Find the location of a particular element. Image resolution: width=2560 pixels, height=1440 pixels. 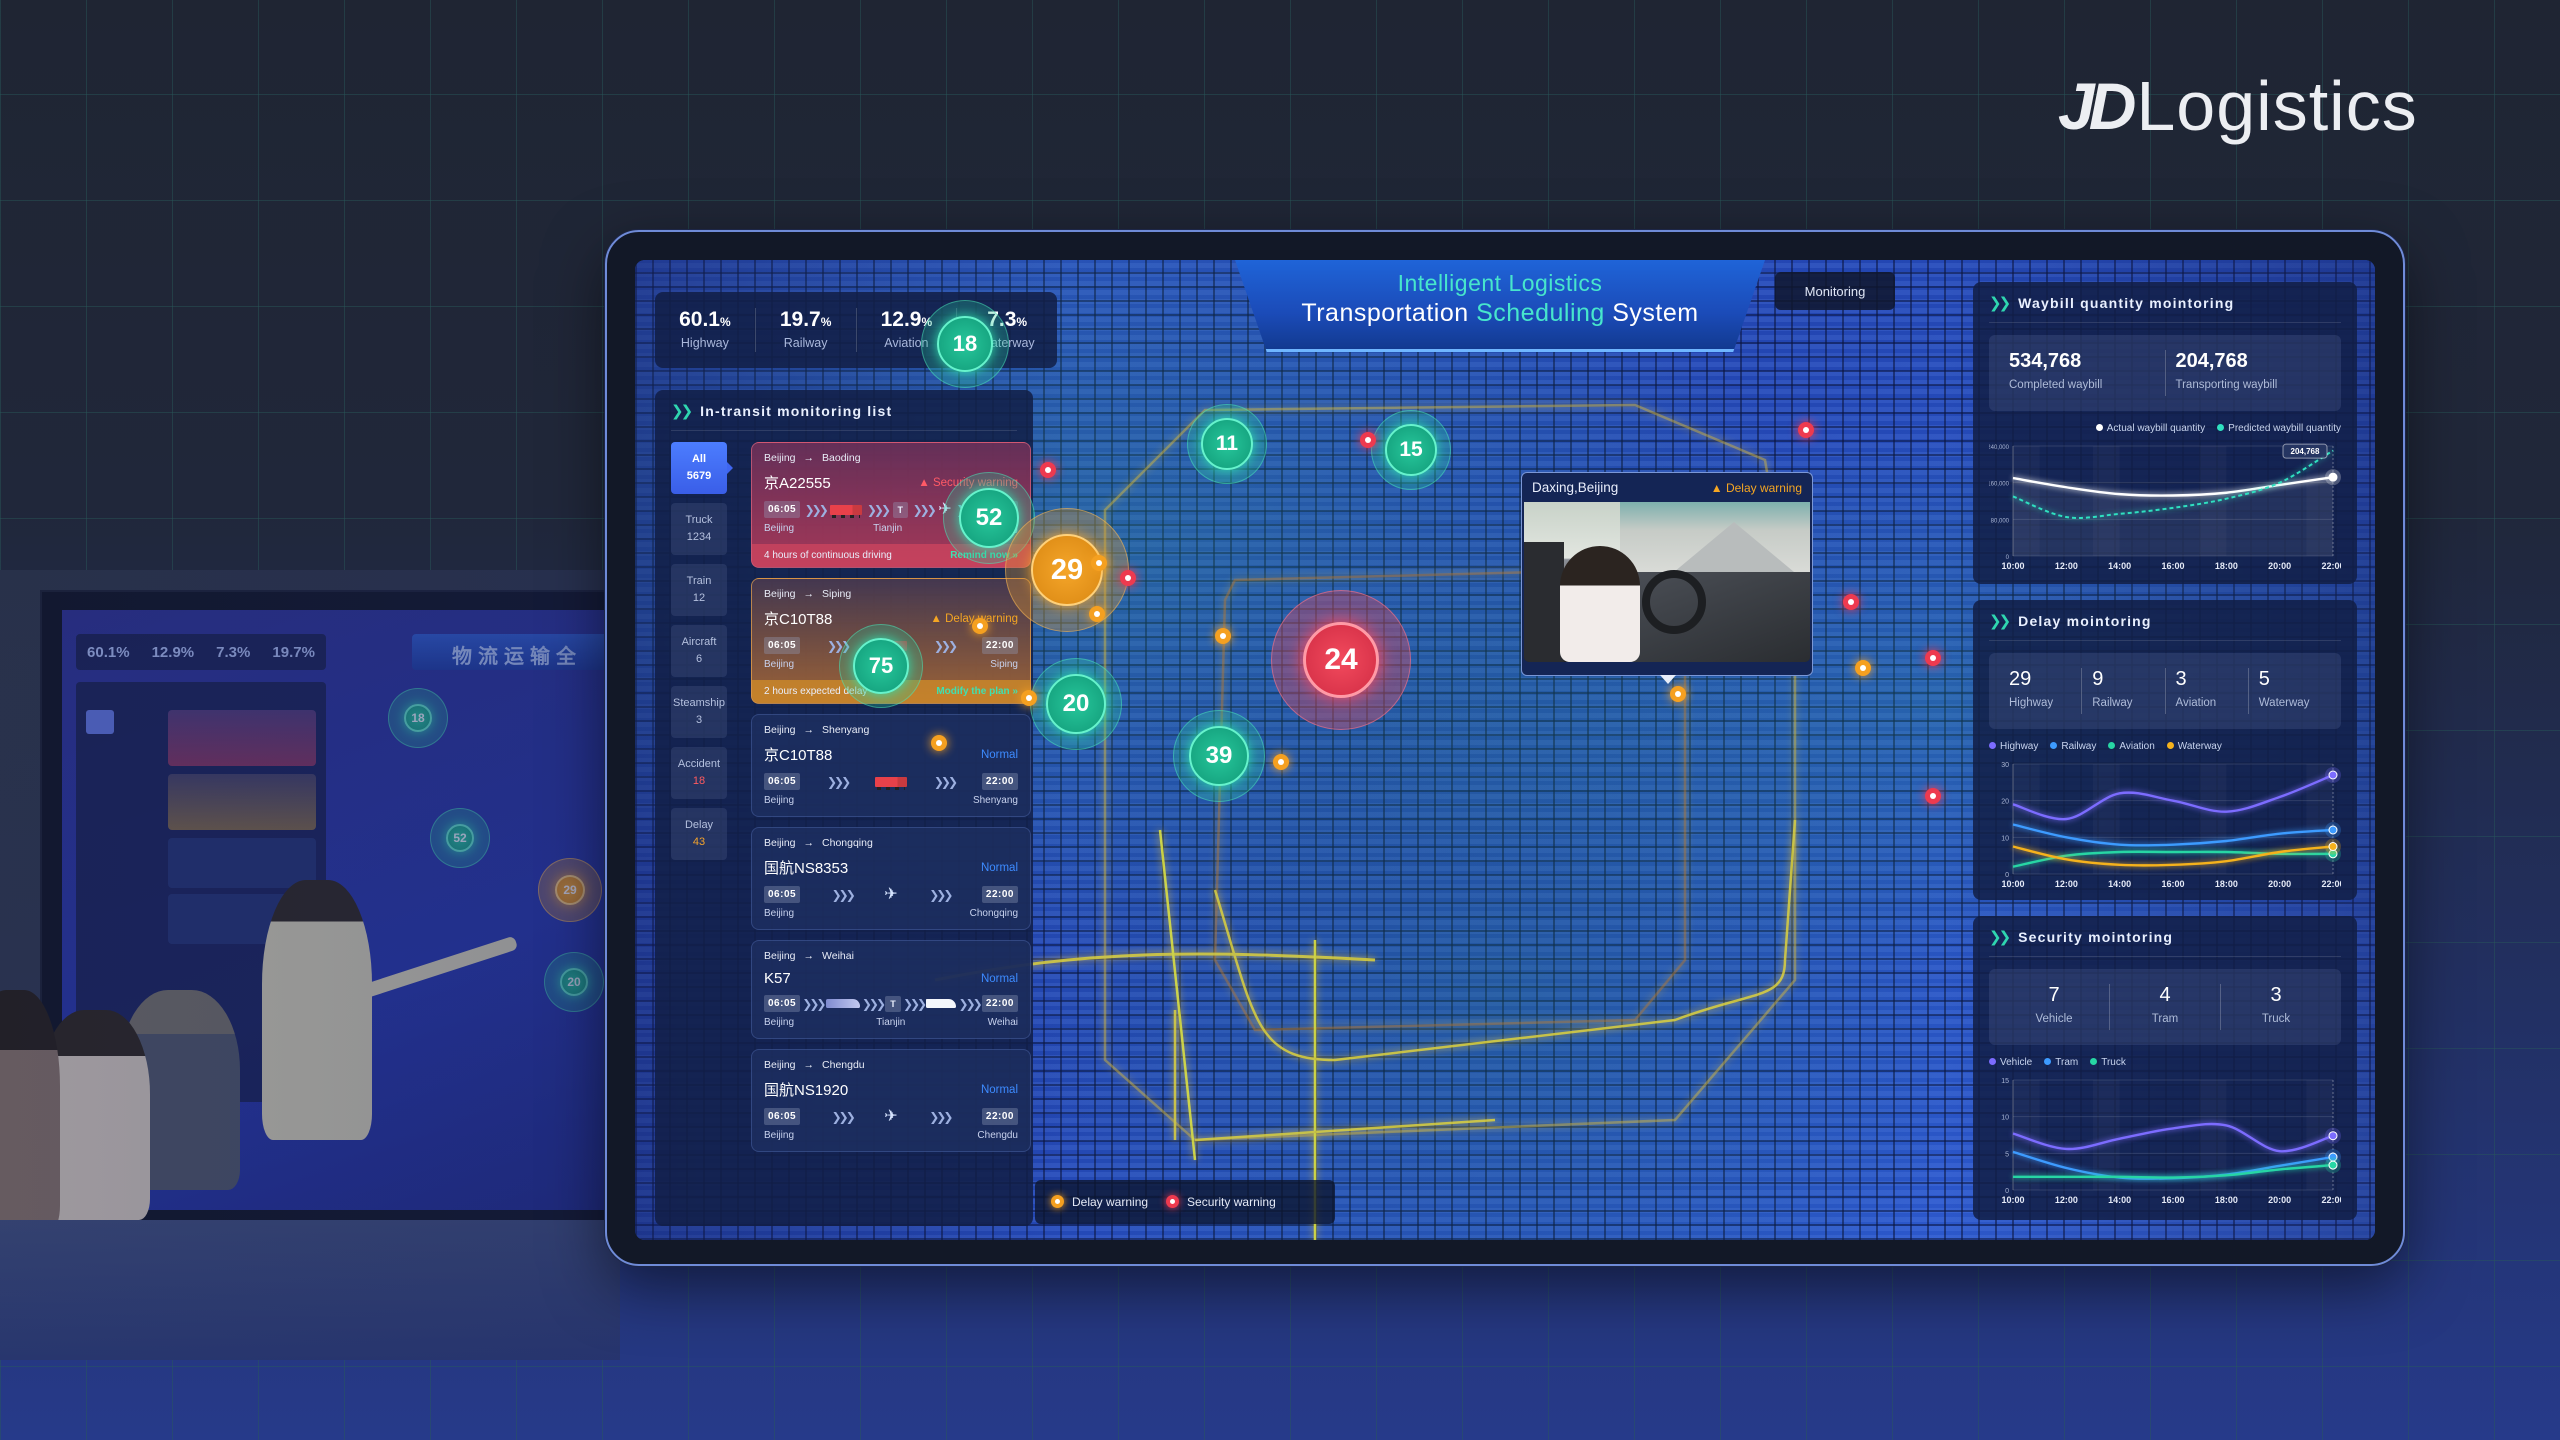

truck-icon is located at coordinates (846, 511).